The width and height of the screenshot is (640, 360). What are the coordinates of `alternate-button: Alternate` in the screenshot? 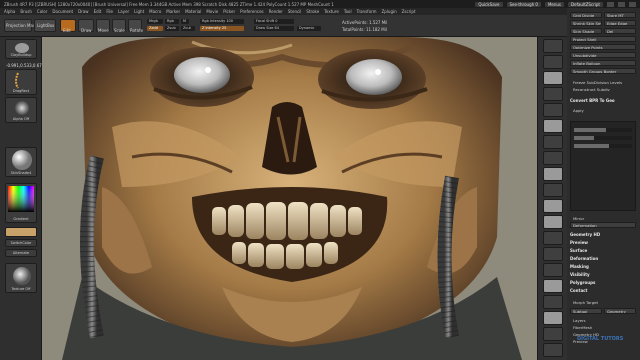 It's located at (21, 253).